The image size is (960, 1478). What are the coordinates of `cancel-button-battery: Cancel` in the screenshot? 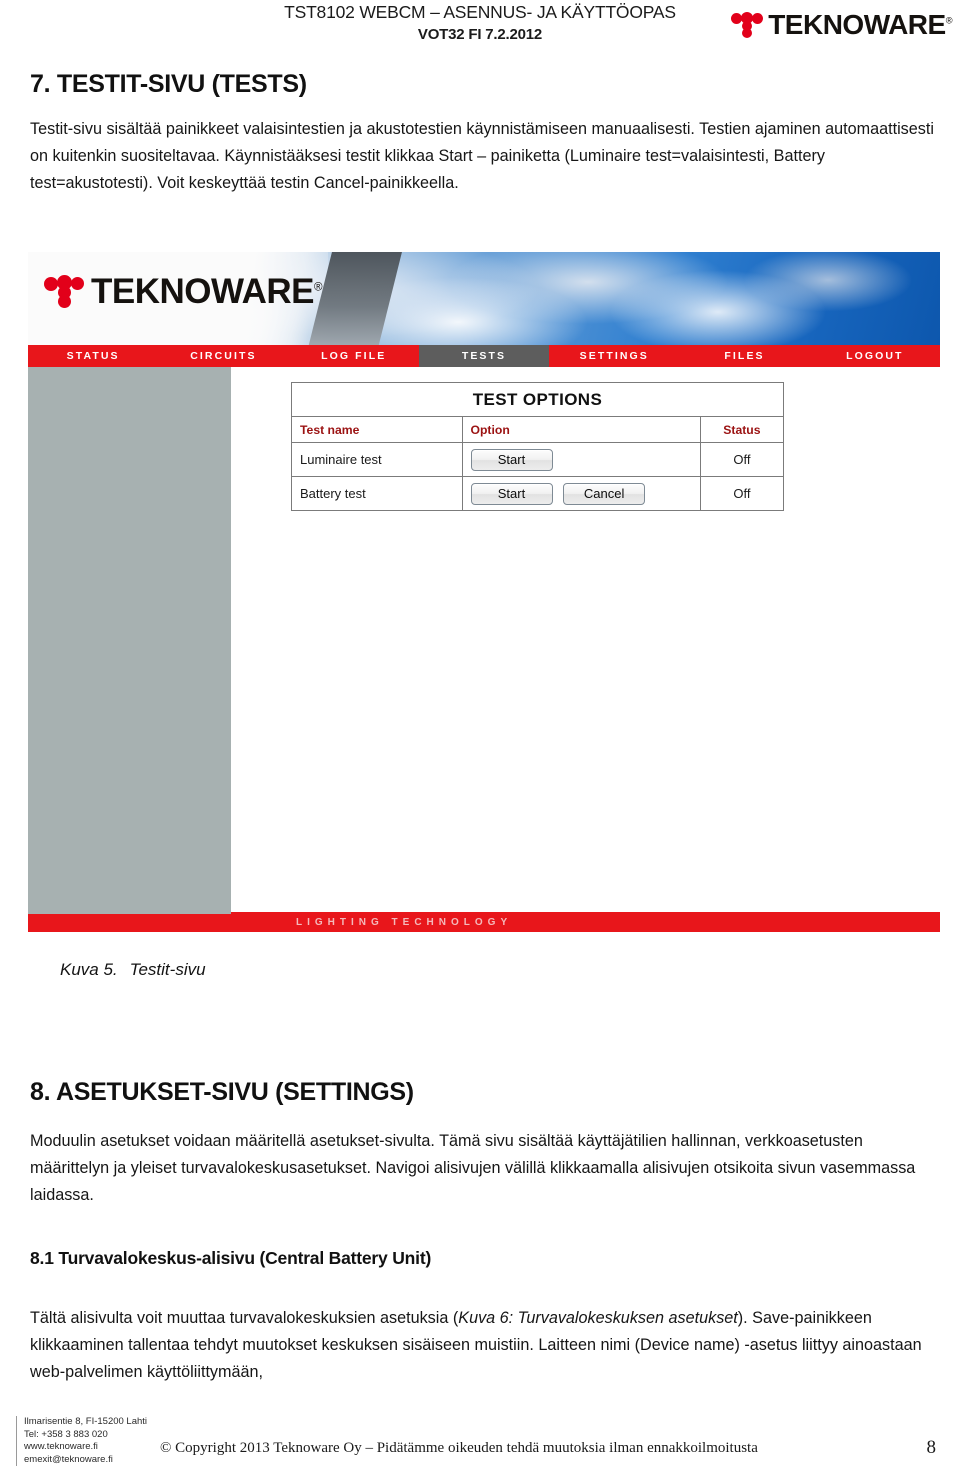 It's located at (604, 493).